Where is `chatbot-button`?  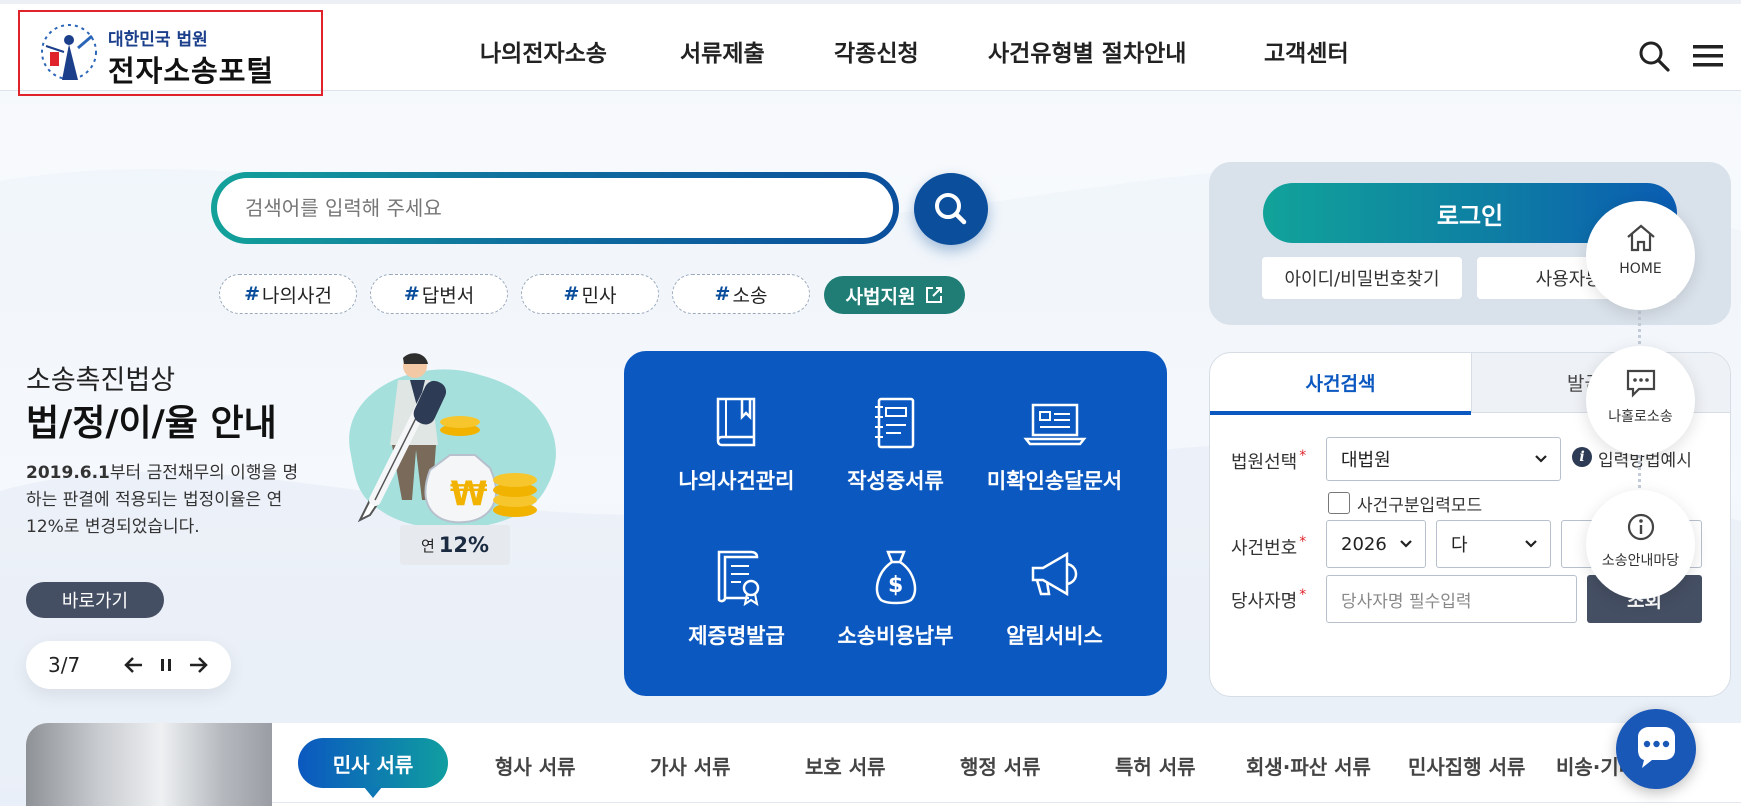
chatbot-button is located at coordinates (1656, 749).